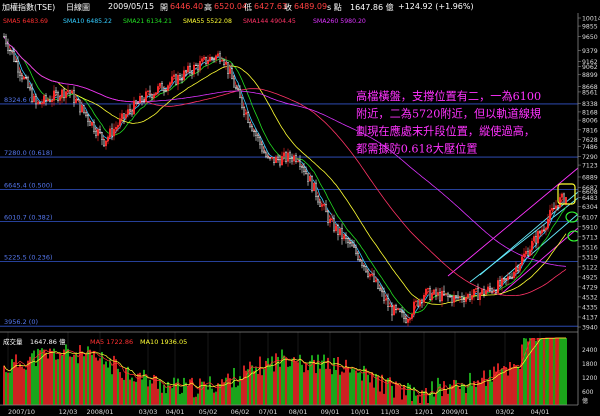  Describe the element at coordinates (298, 412) in the screenshot. I see `date-label: 08/01` at that location.